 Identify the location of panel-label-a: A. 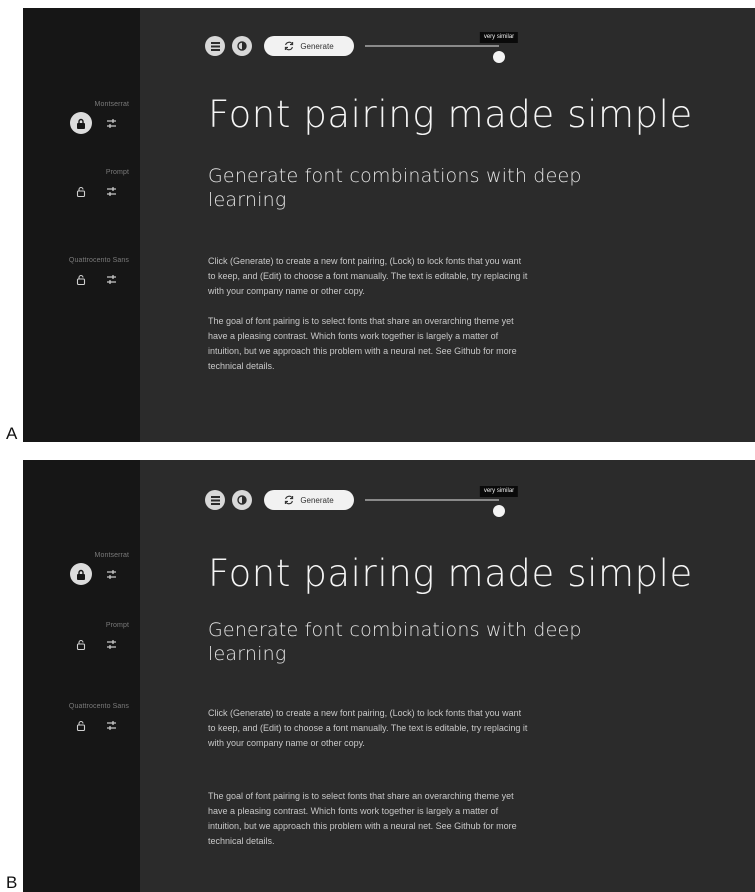
(12, 433).